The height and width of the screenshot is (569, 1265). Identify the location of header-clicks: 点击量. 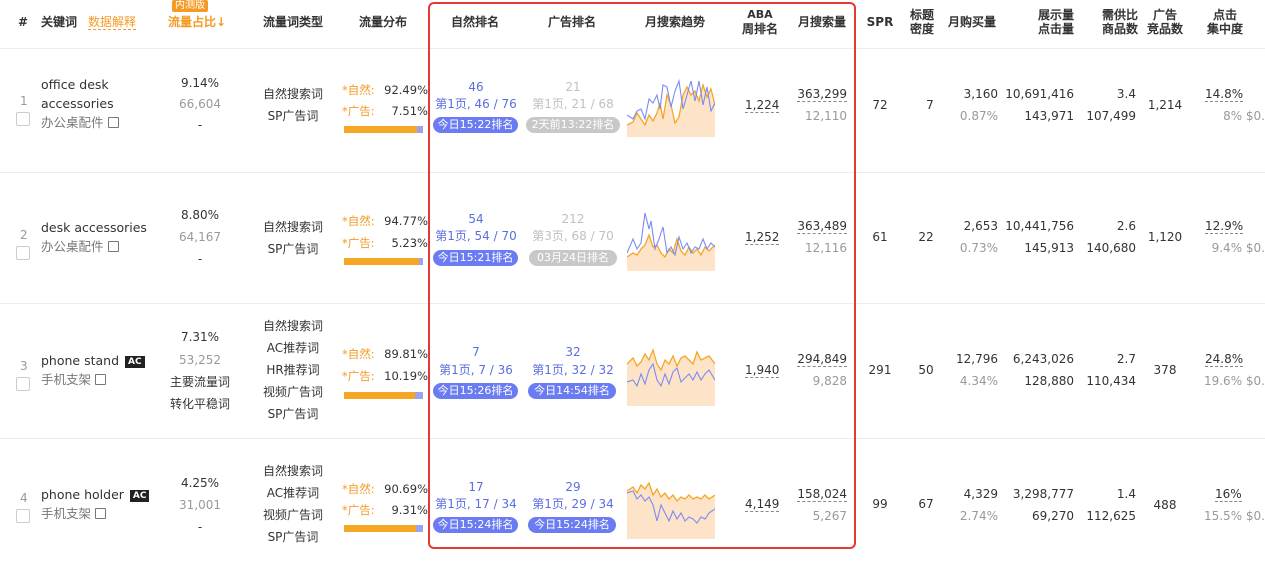
(1047, 29).